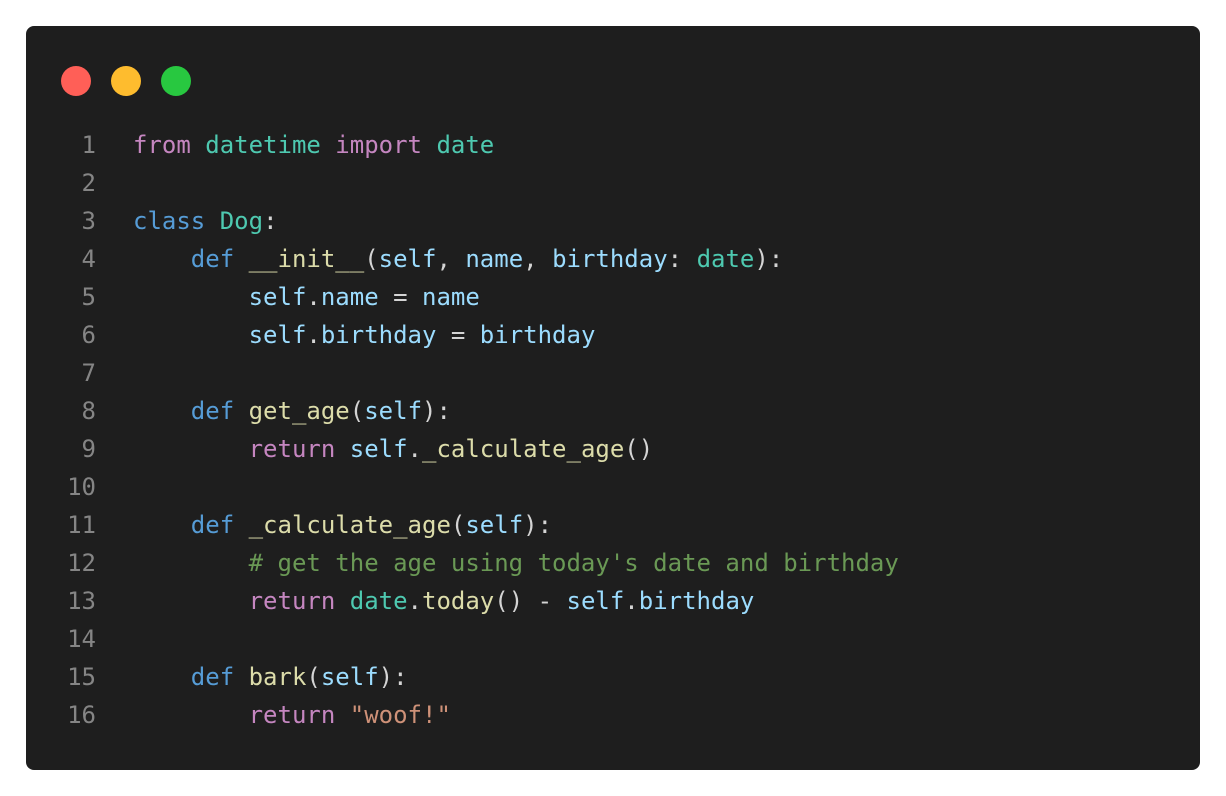 Image resolution: width=1226 pixels, height=796 pixels. Describe the element at coordinates (444, 601) in the screenshot. I see `line-source: return date.today() - self.birthday` at that location.